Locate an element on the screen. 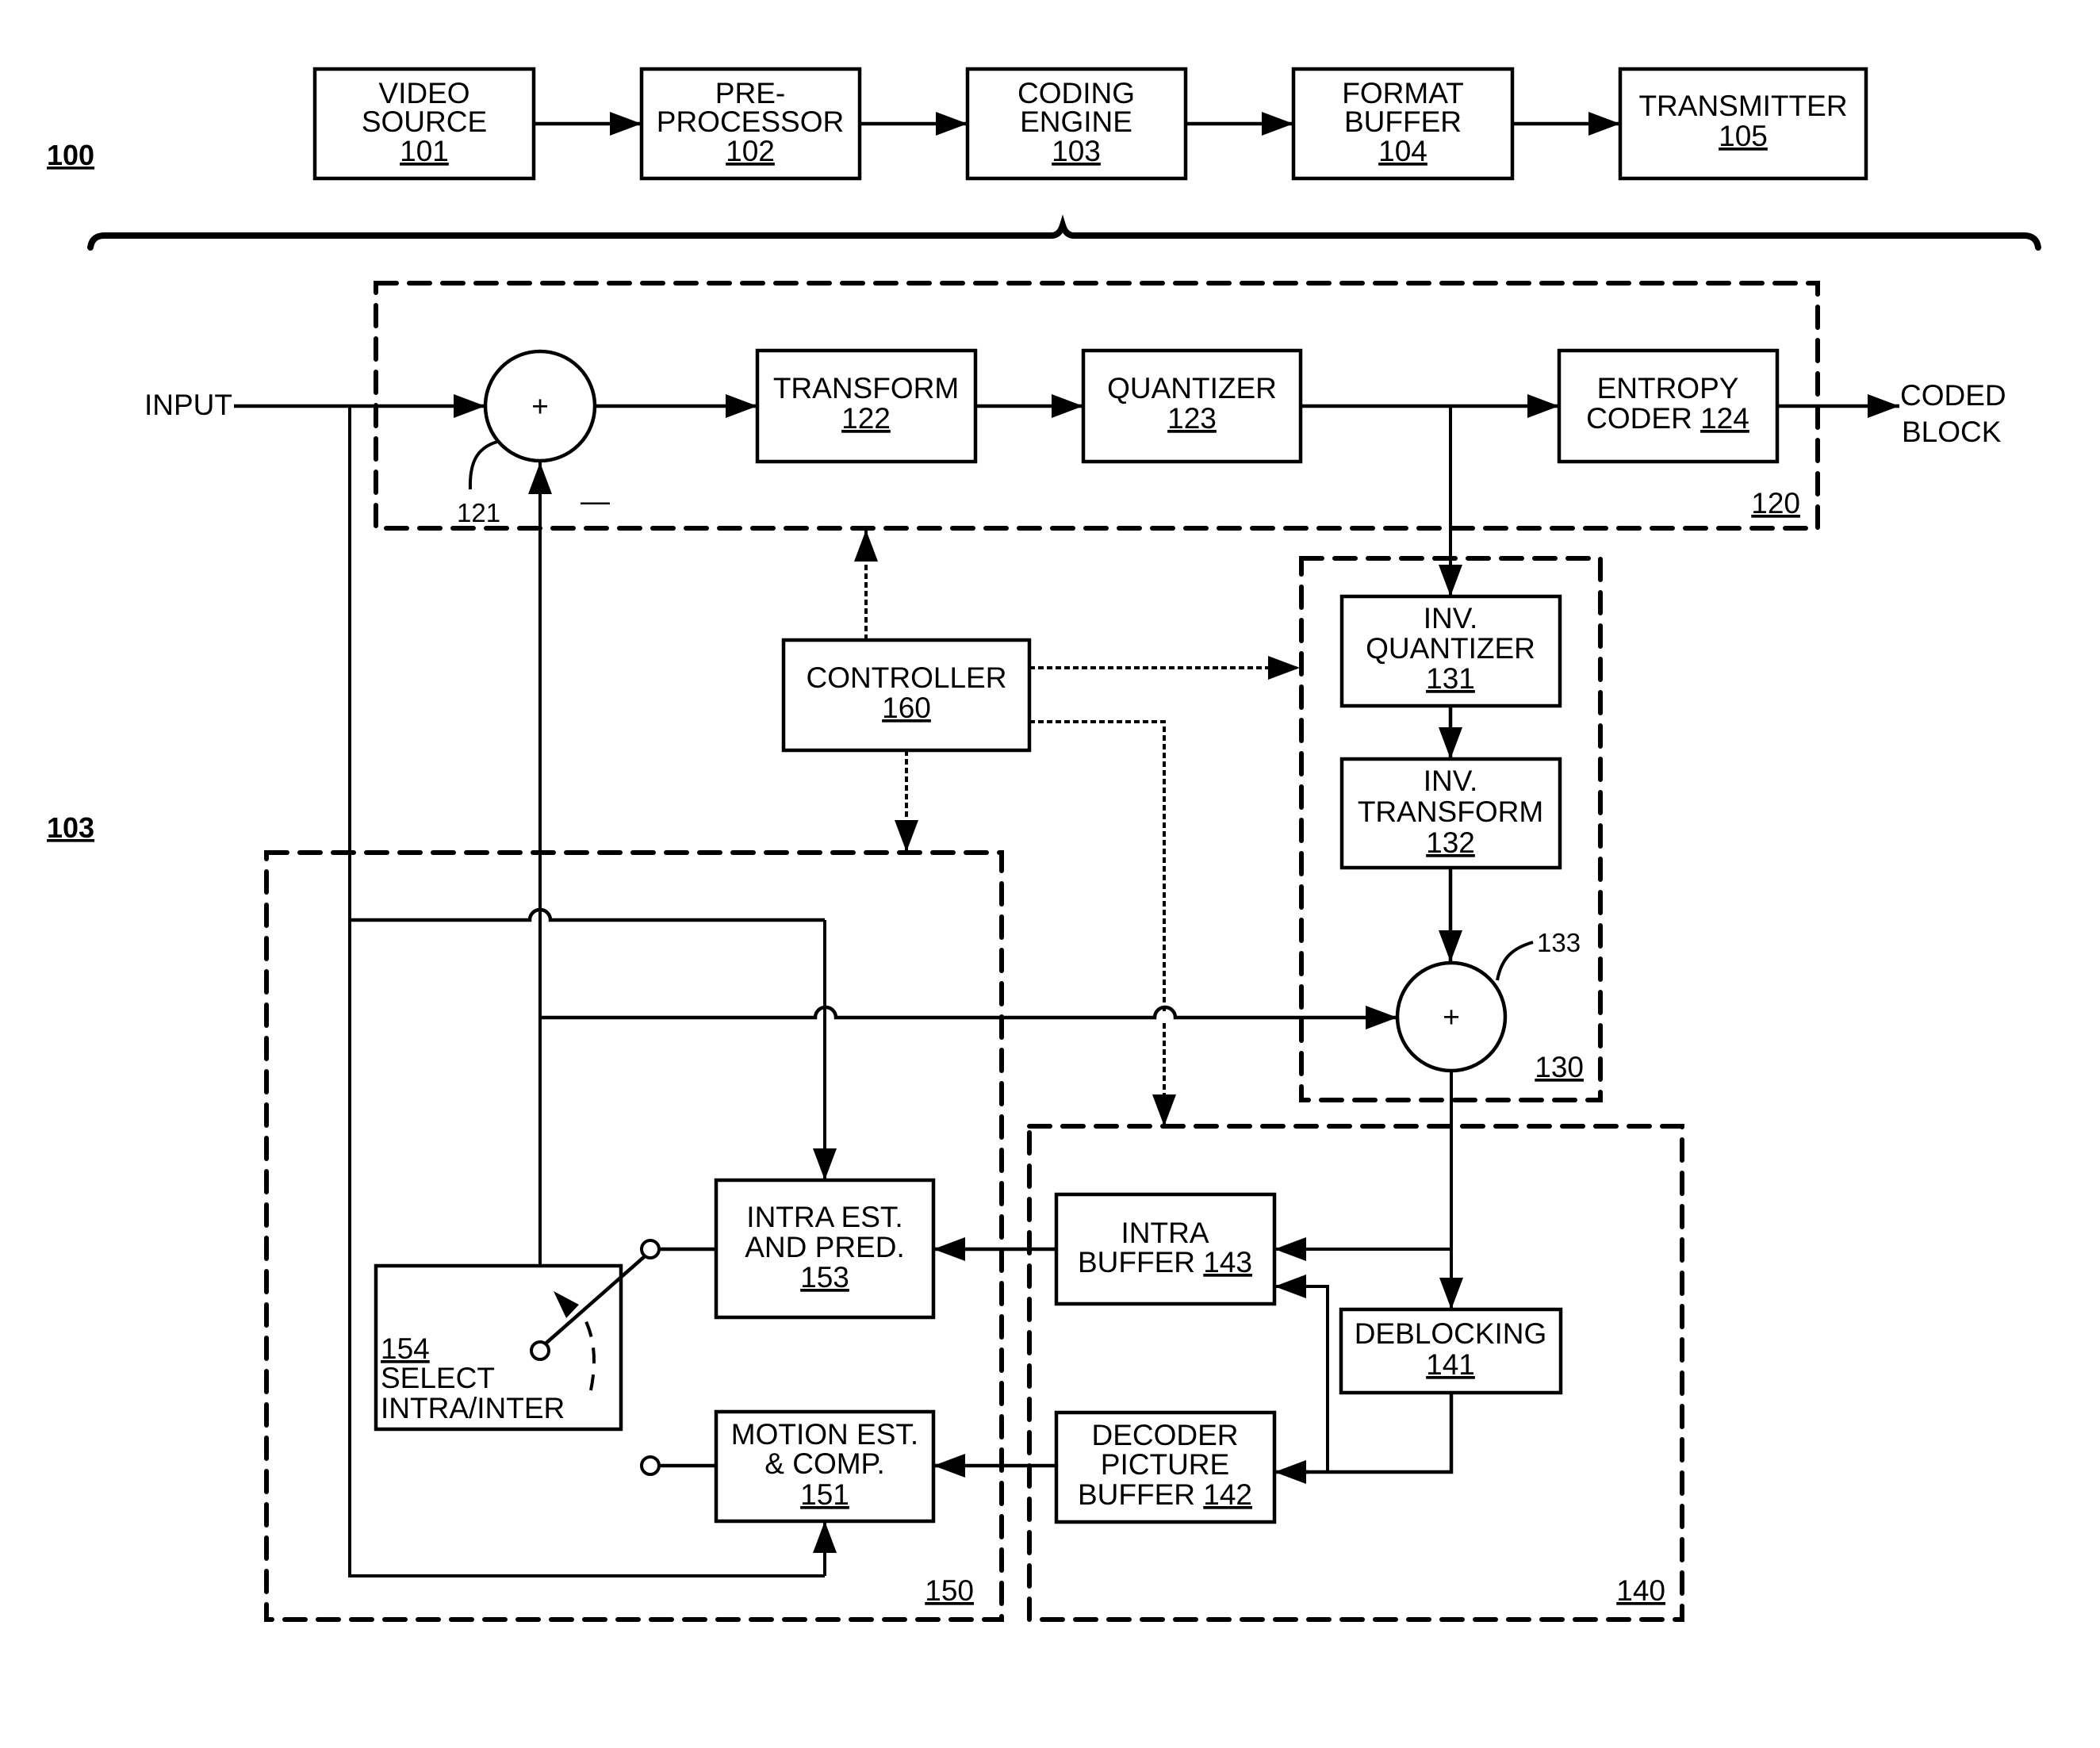 The image size is (2100, 1748). deblocking-block: DEBLOCKING 141 is located at coordinates (1451, 1351).